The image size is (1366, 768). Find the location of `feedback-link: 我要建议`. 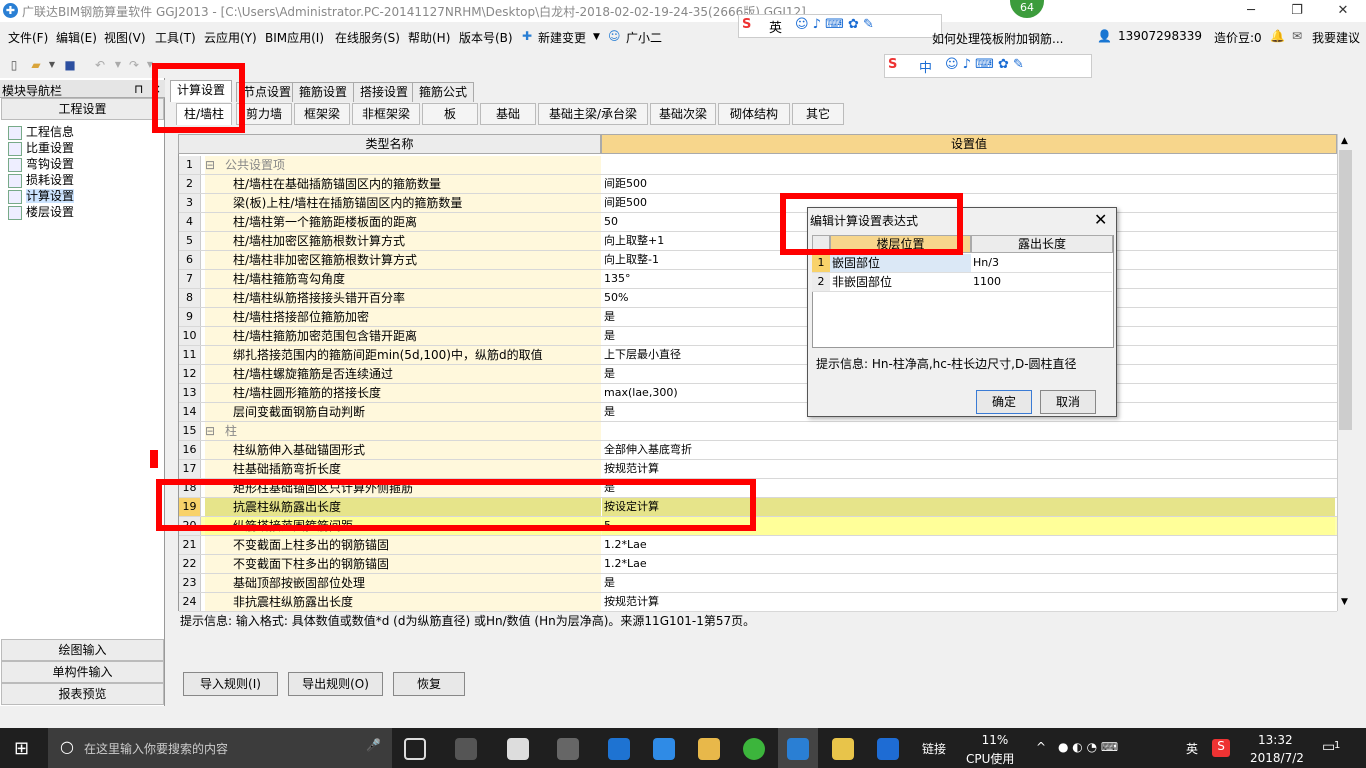

feedback-link: 我要建议 is located at coordinates (1336, 37).